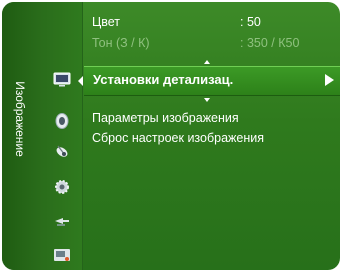 The height and width of the screenshot is (272, 342). What do you see at coordinates (62, 151) in the screenshot?
I see `channel-icon` at bounding box center [62, 151].